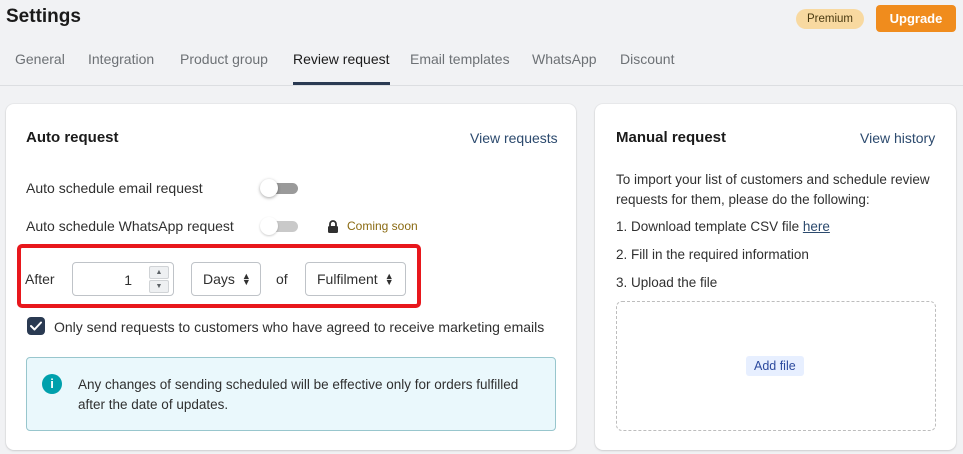  I want to click on marketing-consent-checkbox, so click(36, 326).